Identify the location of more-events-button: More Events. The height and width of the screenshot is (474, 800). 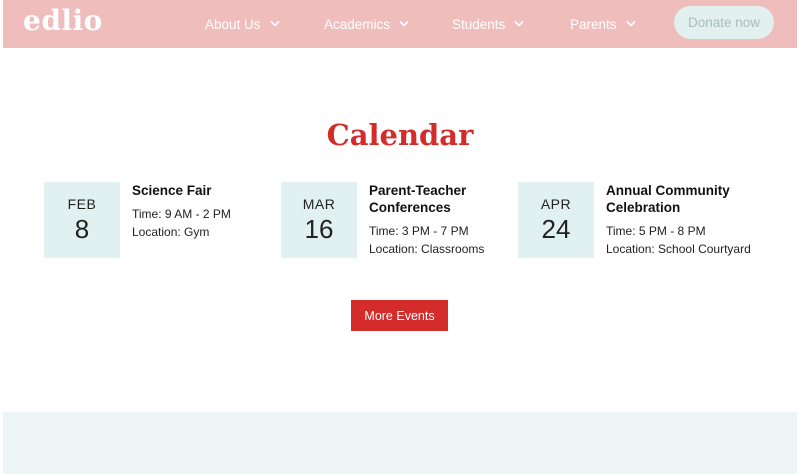
(399, 315).